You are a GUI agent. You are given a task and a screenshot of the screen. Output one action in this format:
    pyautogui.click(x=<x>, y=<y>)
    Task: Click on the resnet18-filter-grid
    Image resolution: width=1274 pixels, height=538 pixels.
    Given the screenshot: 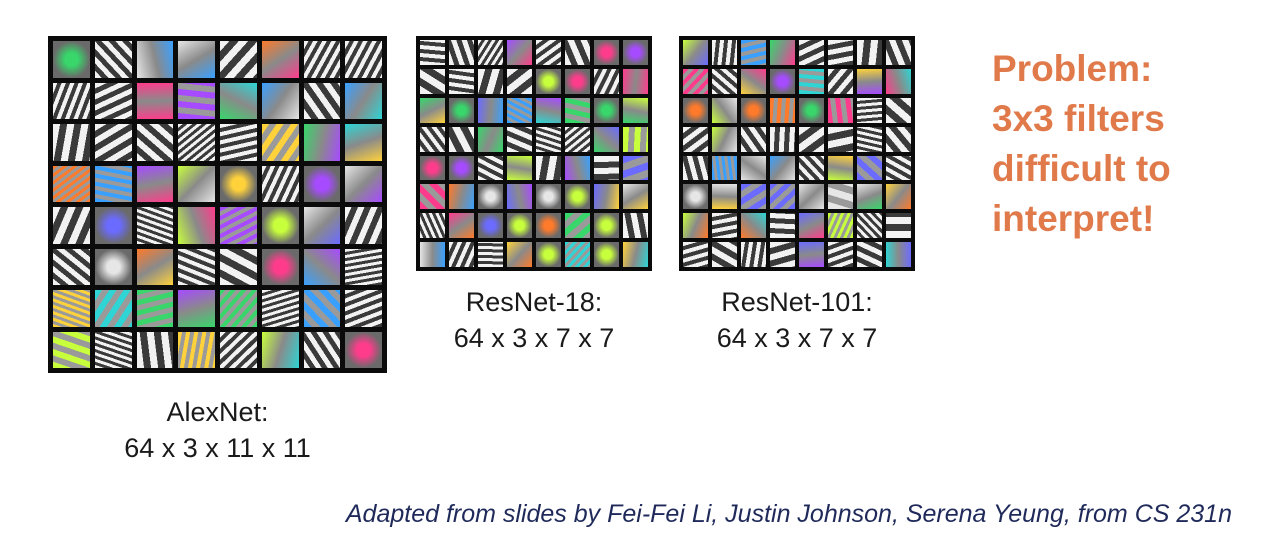 What is the action you would take?
    pyautogui.click(x=534, y=153)
    